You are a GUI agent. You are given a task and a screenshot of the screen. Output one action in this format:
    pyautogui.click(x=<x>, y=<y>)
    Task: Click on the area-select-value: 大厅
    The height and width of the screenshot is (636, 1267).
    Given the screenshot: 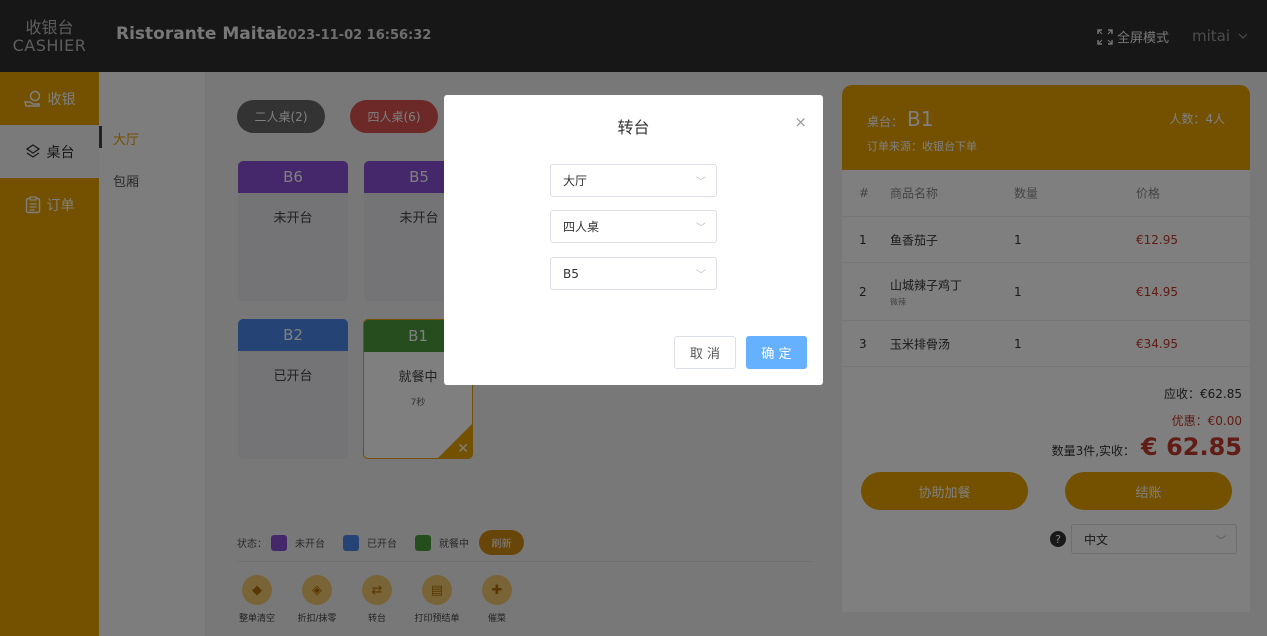 What is the action you would take?
    pyautogui.click(x=575, y=181)
    